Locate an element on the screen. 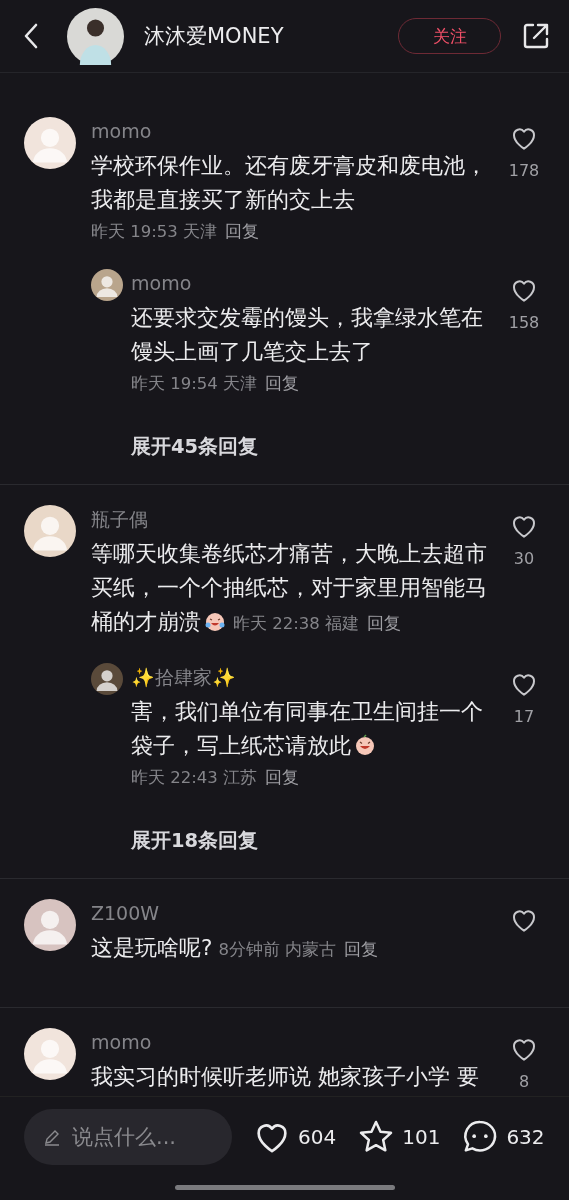 This screenshot has height=1200, width=569. account-name: 沐沐爱MONEY is located at coordinates (214, 36).